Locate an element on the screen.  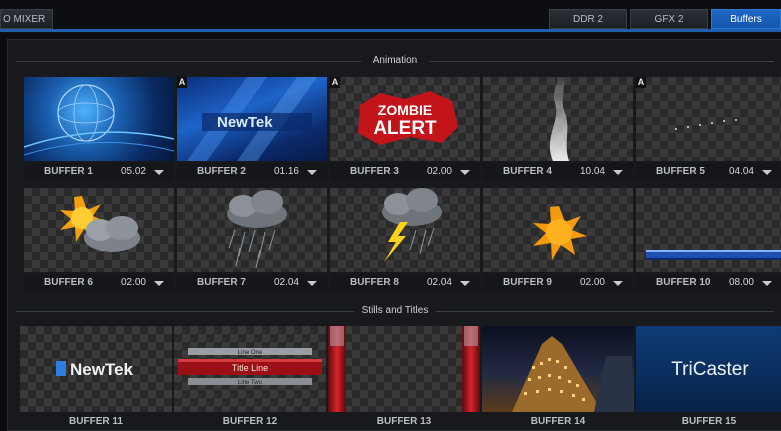
buffer-name: BUFFER 2 is located at coordinates (221, 171).